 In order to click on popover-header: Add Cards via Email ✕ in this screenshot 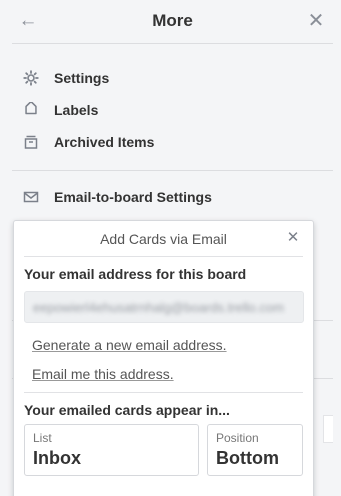, I will do `click(163, 239)`.